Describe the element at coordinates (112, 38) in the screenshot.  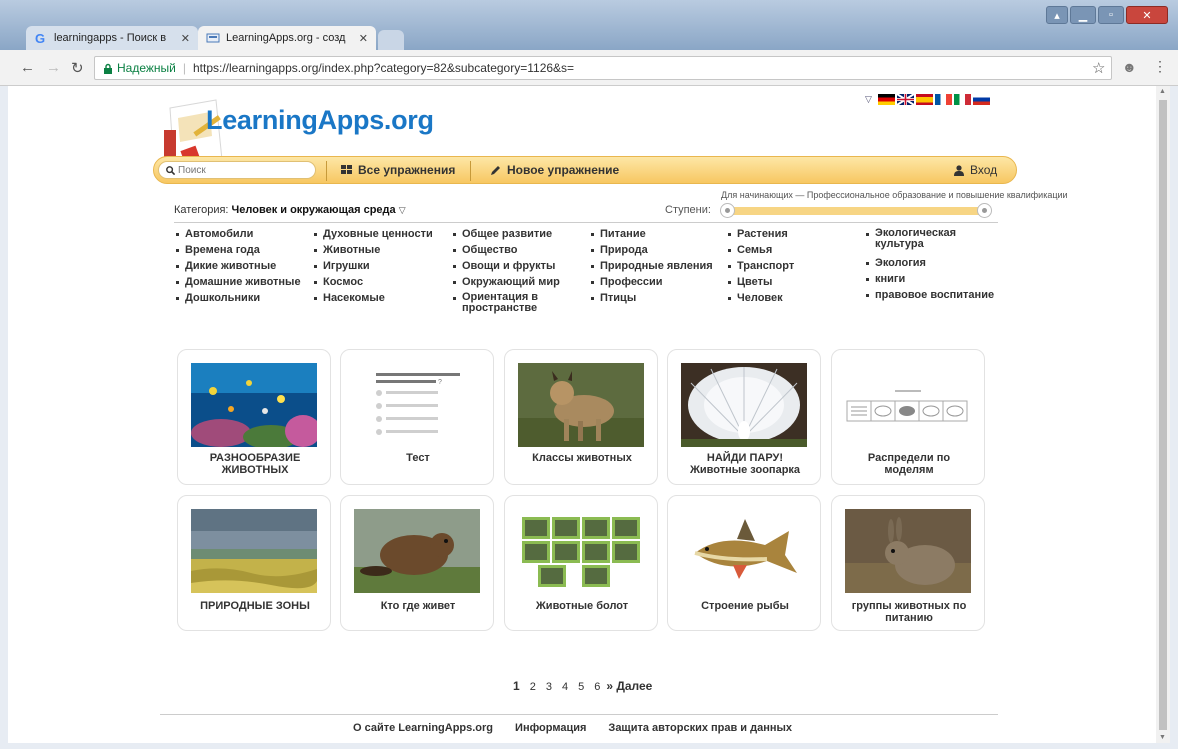
I see `tab-google-search: G learningapps - Поиск в ✕` at that location.